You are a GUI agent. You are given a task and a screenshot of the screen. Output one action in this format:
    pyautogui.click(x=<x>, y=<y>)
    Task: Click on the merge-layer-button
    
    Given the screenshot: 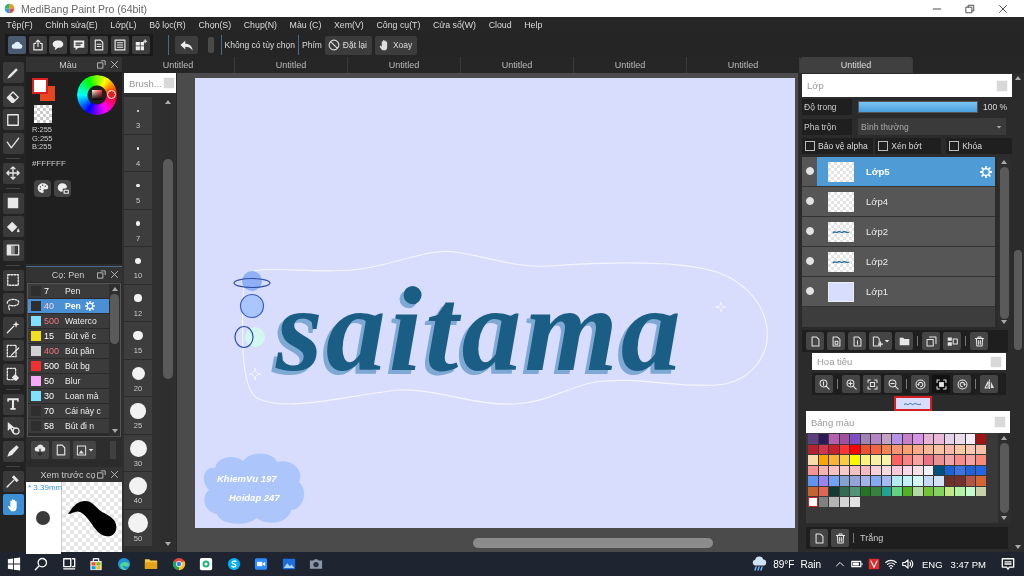 What is the action you would take?
    pyautogui.click(x=952, y=341)
    